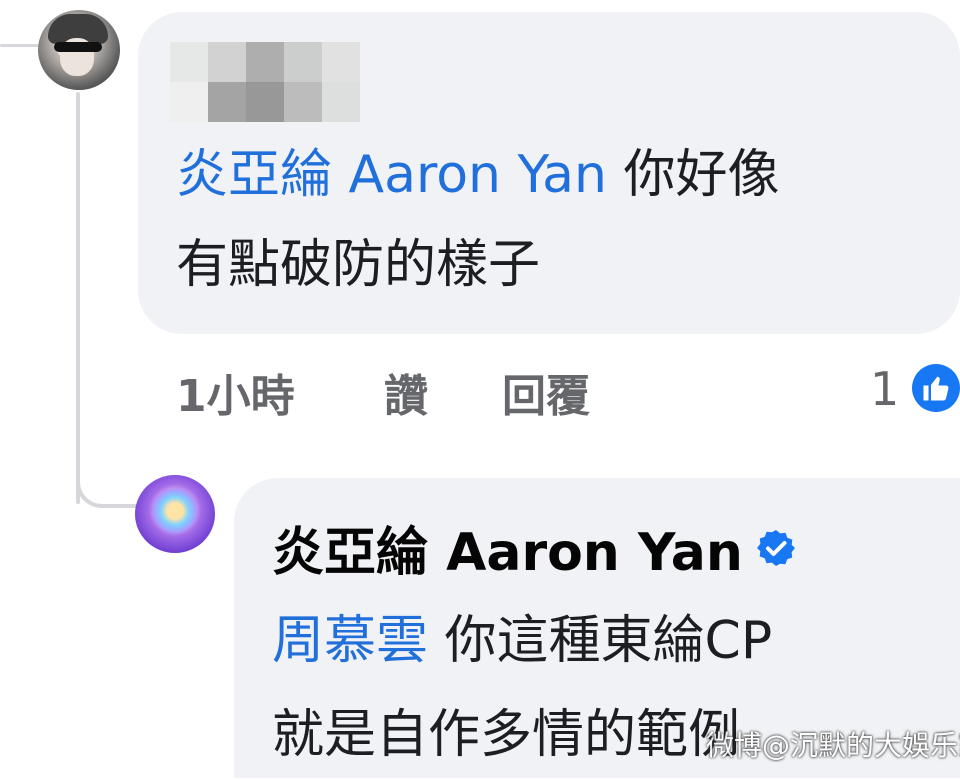  I want to click on thumbs-up-icon, so click(936, 388).